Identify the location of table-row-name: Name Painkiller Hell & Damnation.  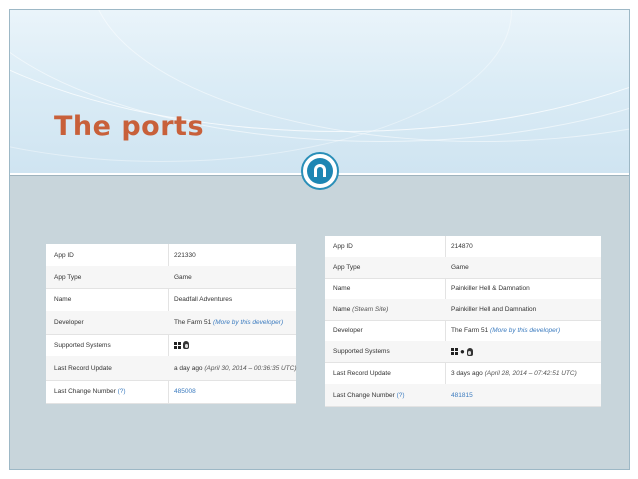
(463, 289).